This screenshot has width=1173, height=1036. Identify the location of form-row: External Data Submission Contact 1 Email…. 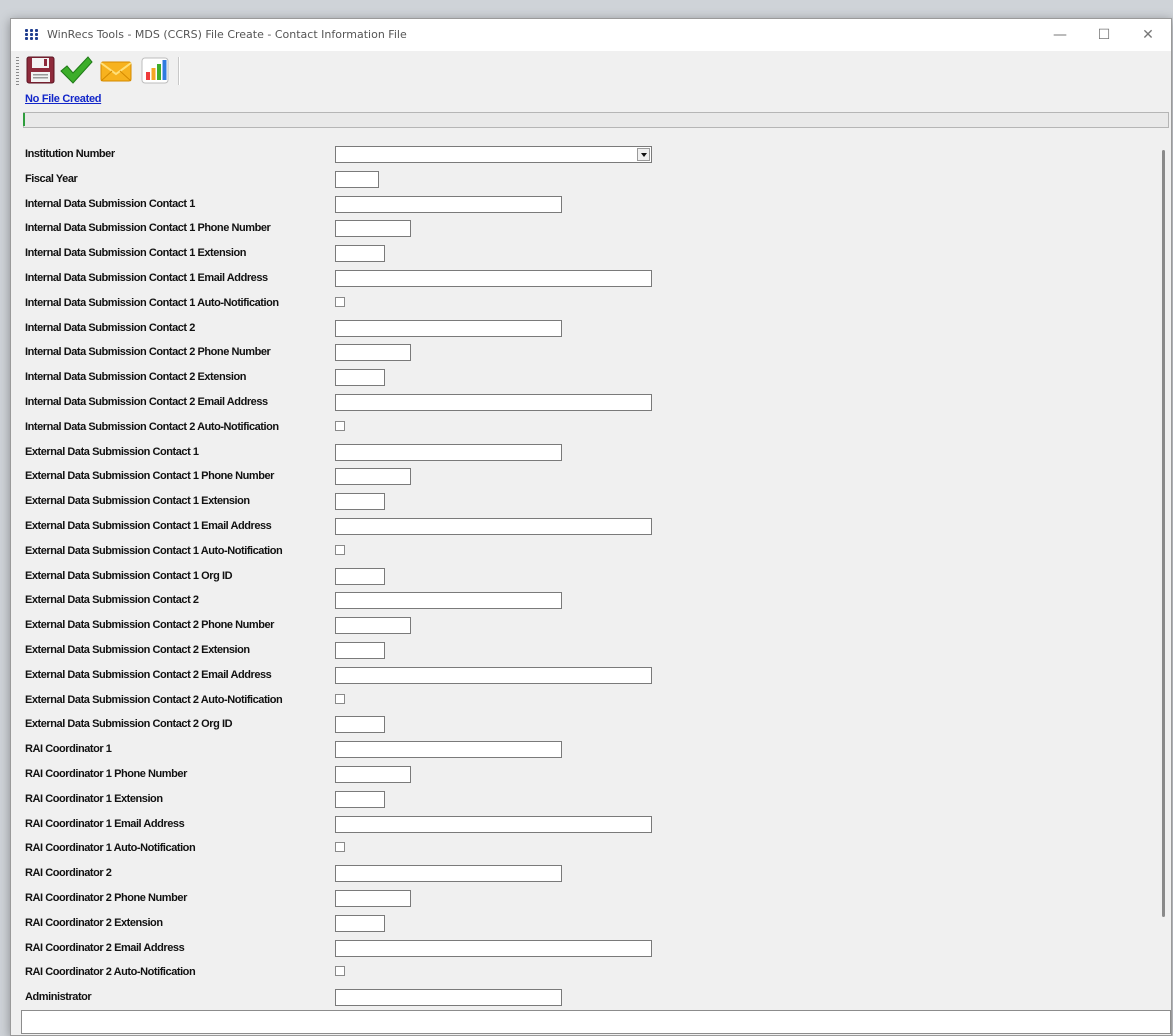
(373, 528).